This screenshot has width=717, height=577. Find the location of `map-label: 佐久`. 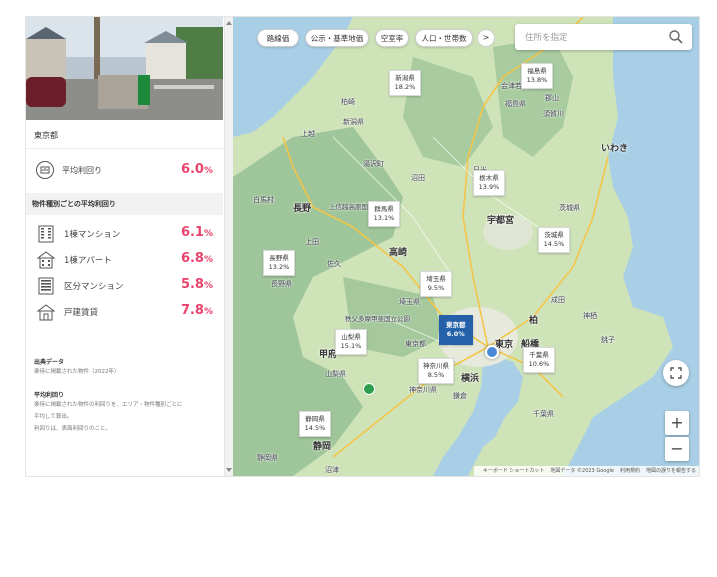

map-label: 佐久 is located at coordinates (334, 264).